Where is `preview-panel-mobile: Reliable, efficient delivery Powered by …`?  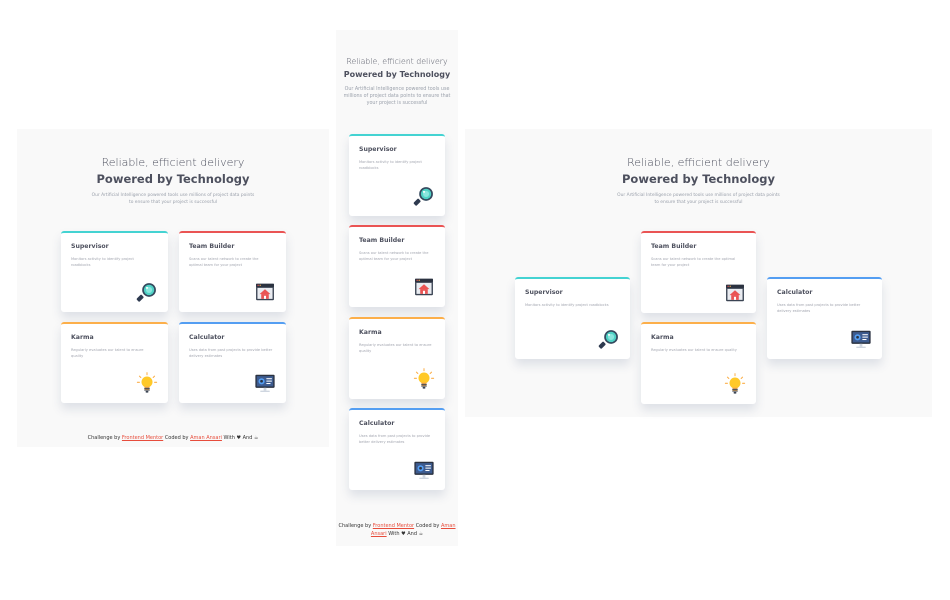
preview-panel-mobile: Reliable, efficient delivery Powered by … is located at coordinates (397, 288).